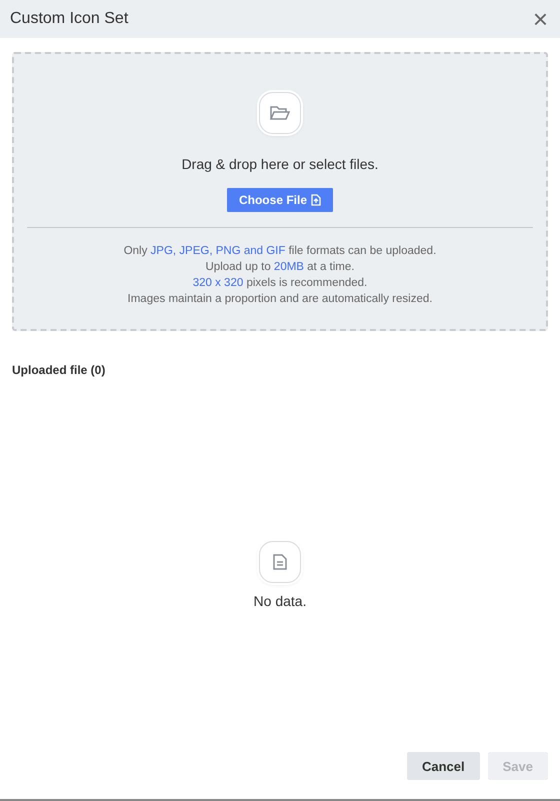 This screenshot has width=560, height=801. What do you see at coordinates (280, 561) in the screenshot?
I see `document-icon` at bounding box center [280, 561].